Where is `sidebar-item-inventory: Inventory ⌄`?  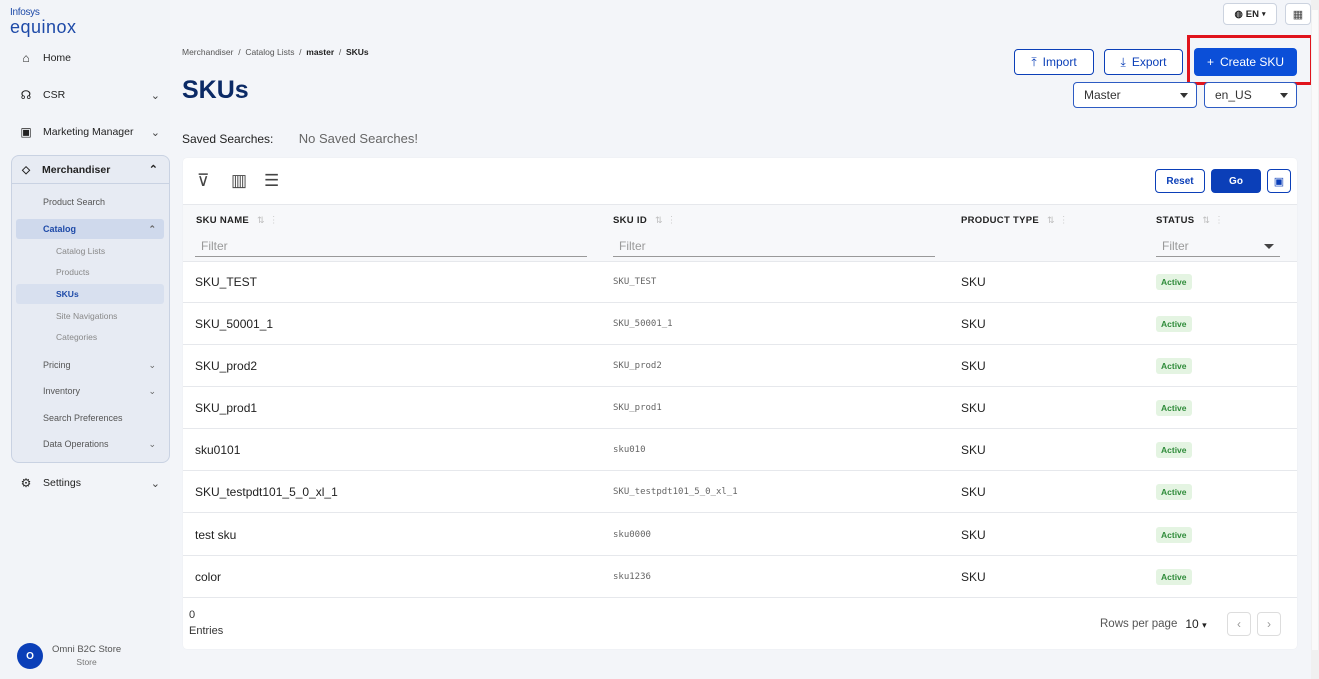
sidebar-item-inventory: Inventory ⌄ is located at coordinates (90, 391).